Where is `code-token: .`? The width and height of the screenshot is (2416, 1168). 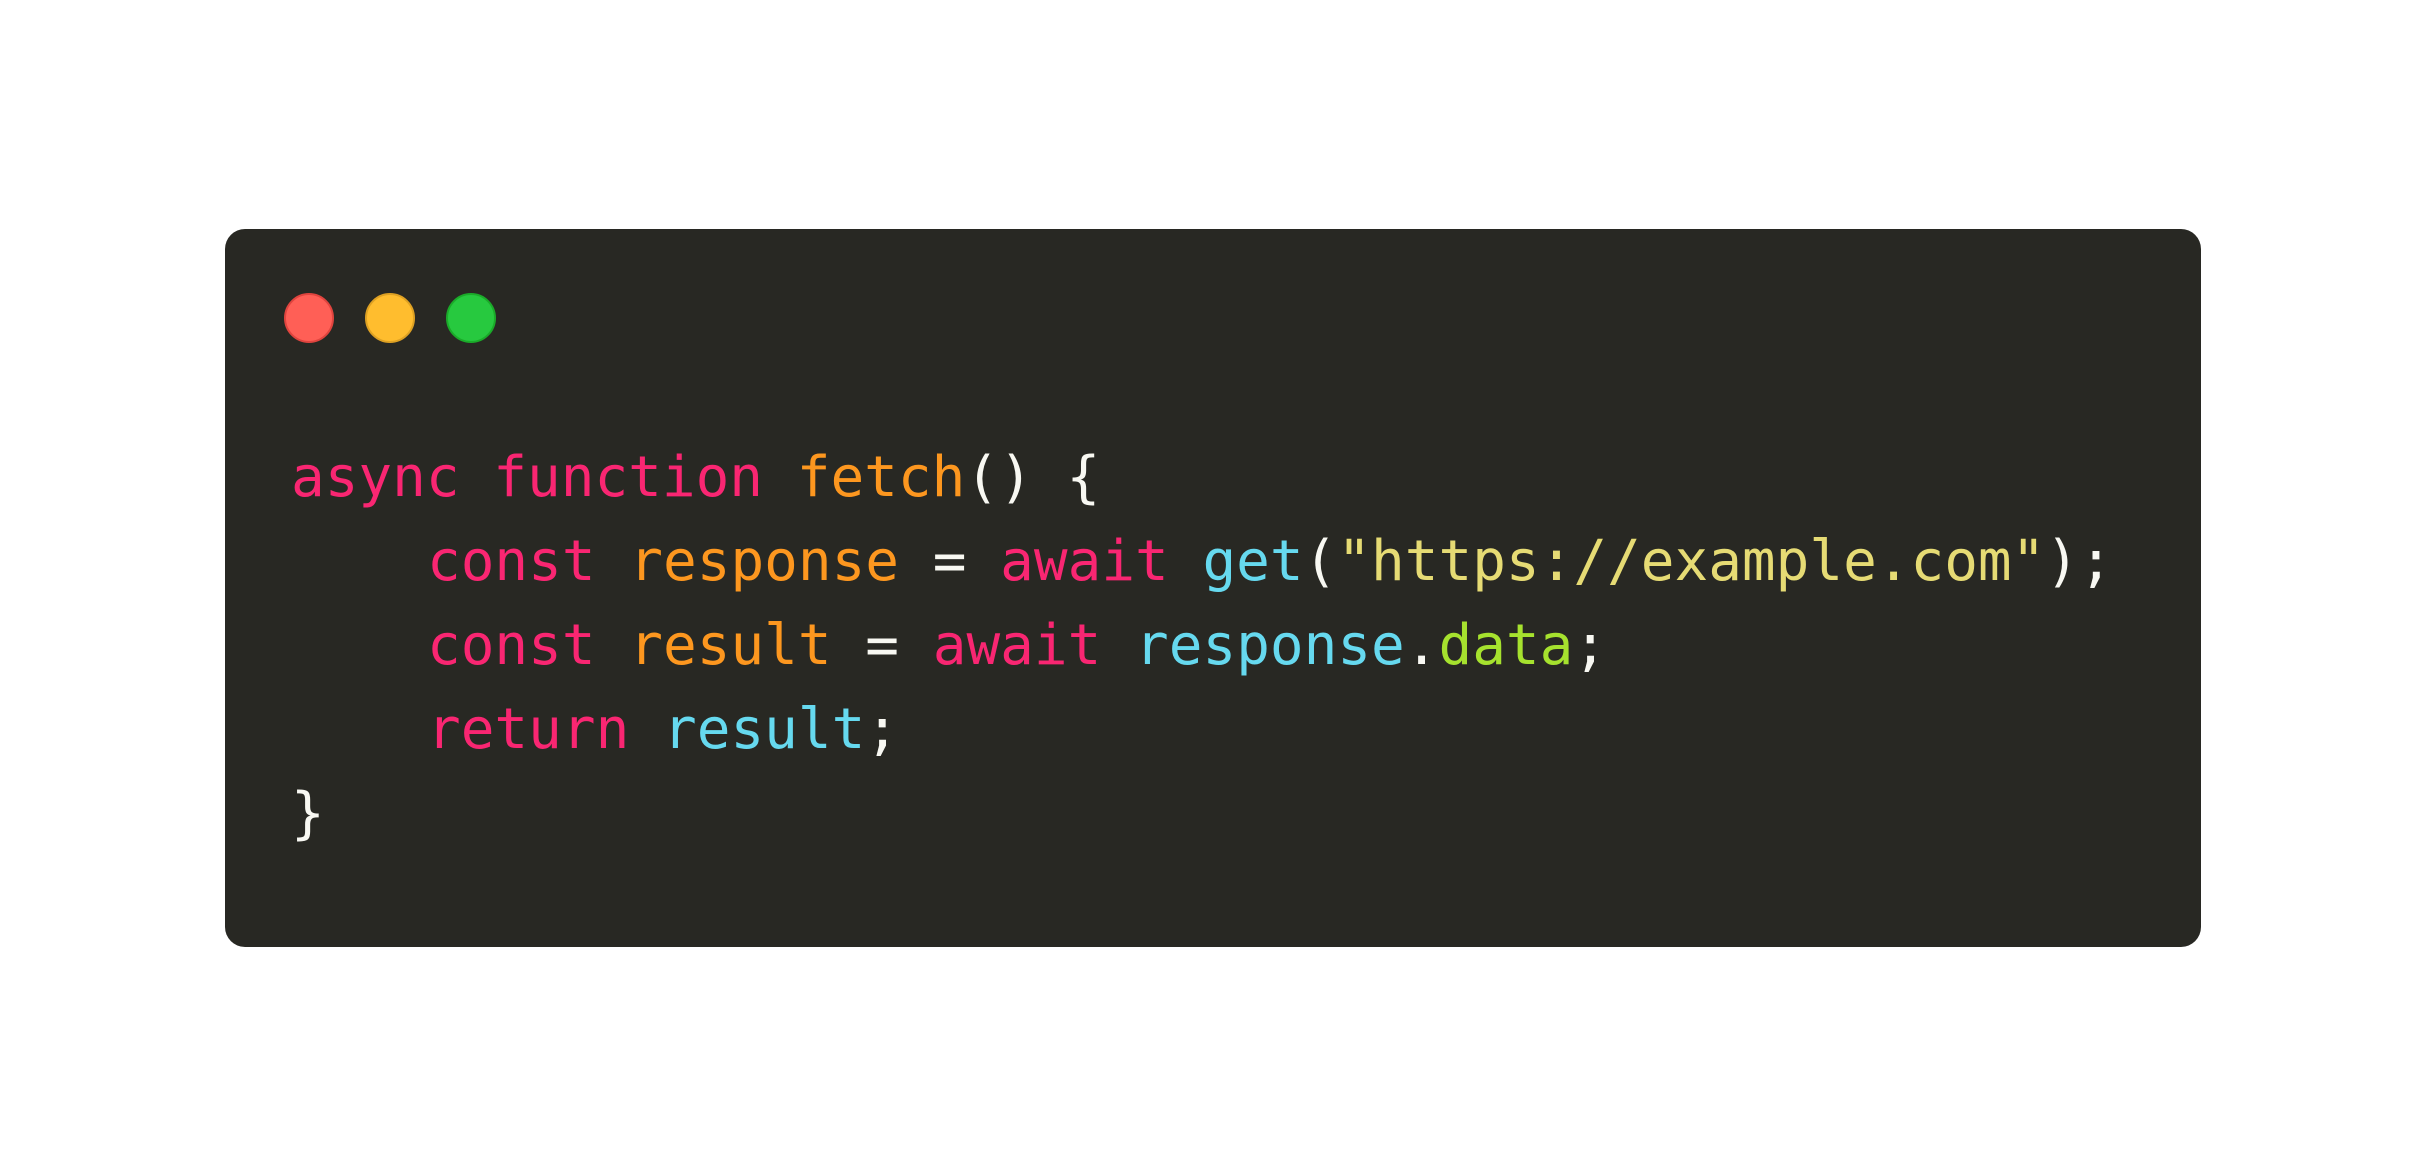
code-token: . is located at coordinates (1421, 645).